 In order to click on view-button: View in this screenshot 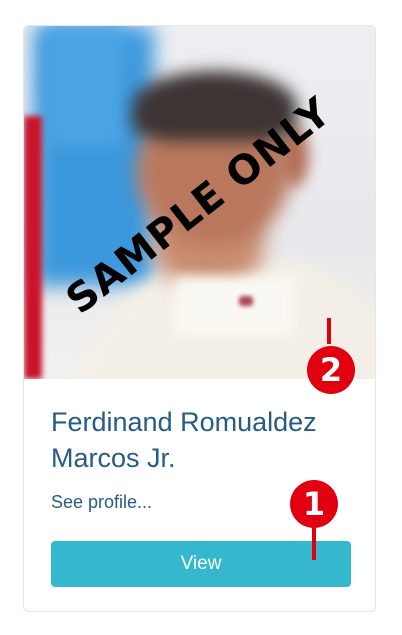, I will do `click(201, 564)`.